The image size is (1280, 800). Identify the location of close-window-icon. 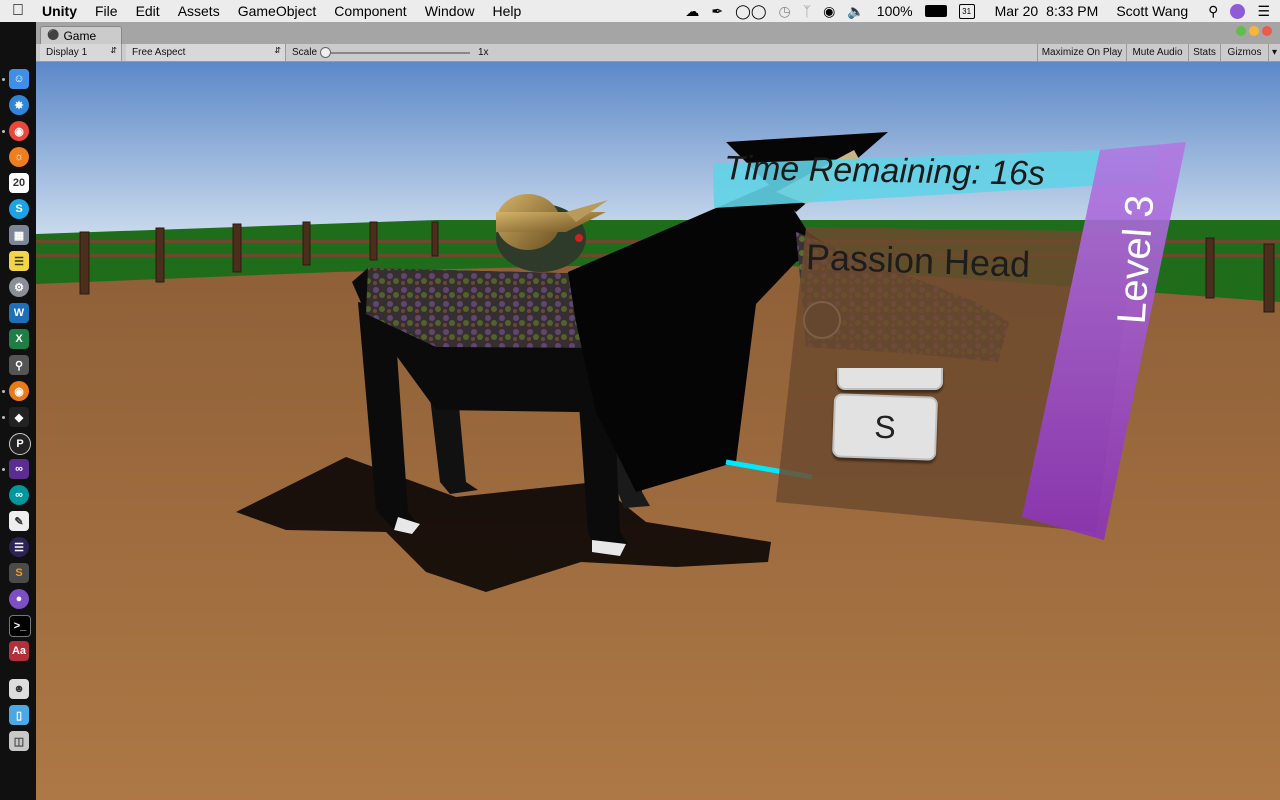
(1267, 31).